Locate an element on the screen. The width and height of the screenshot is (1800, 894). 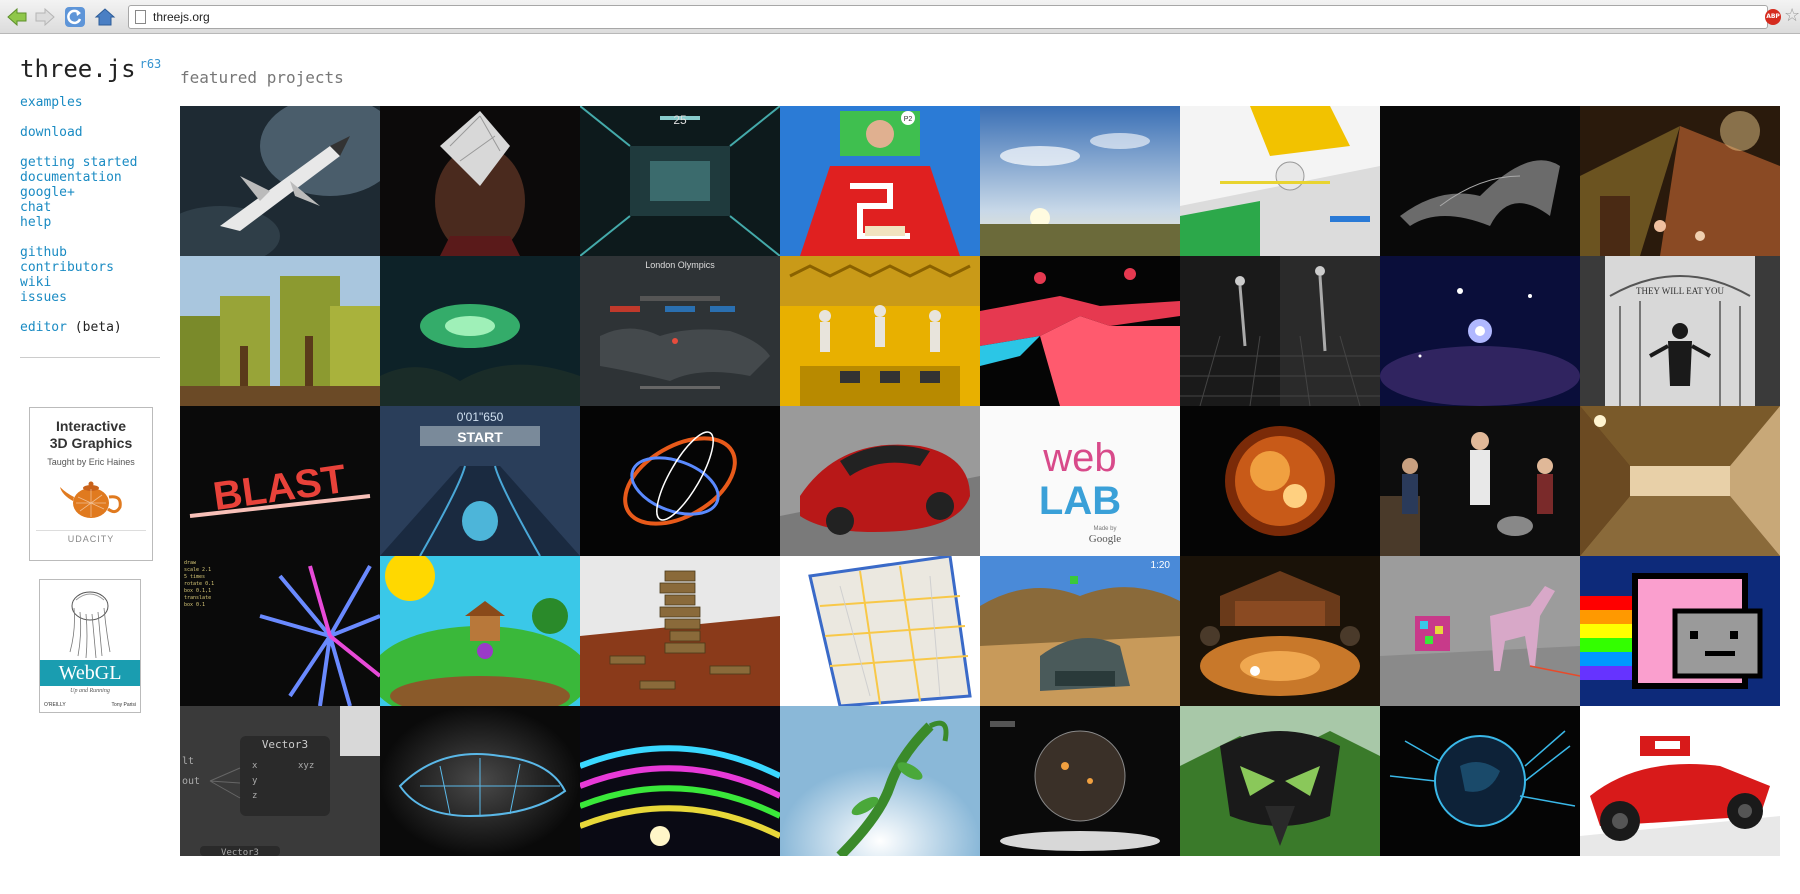
project-tile-low-poly-mask is located at coordinates (1280, 781).